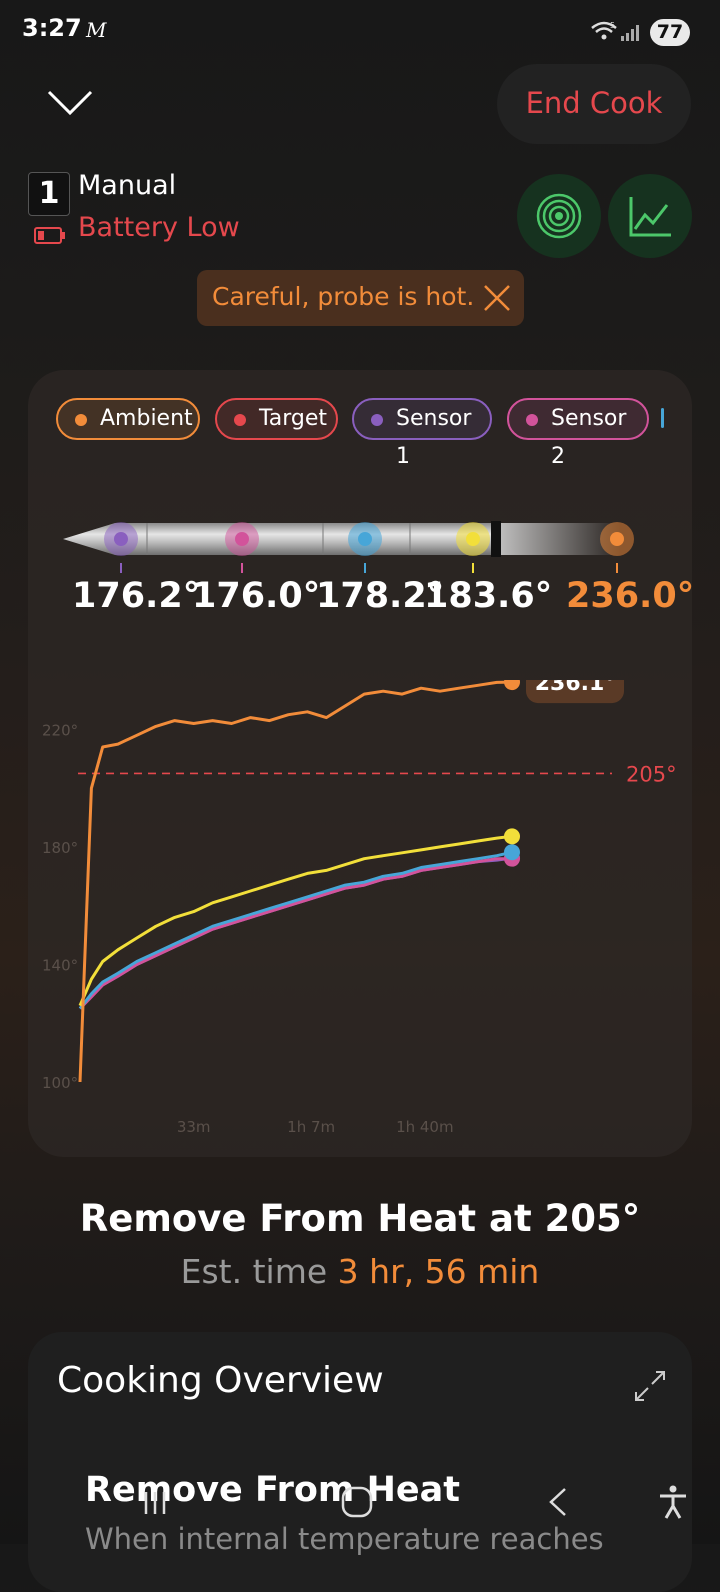 This screenshot has height=1592, width=720. I want to click on sensor-3-endpoint, so click(512, 852).